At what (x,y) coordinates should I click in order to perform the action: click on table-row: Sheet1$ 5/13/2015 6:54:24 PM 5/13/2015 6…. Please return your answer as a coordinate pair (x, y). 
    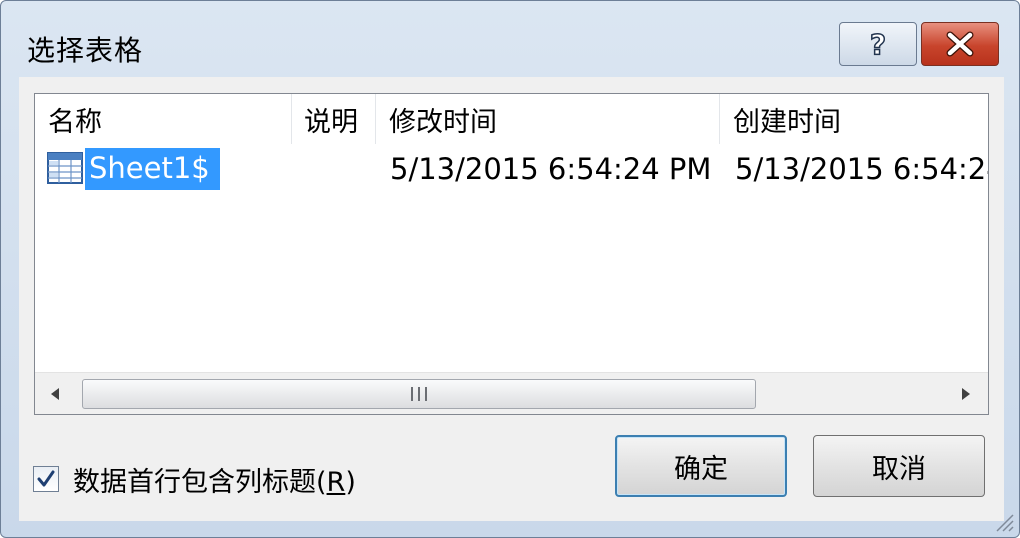
    Looking at the image, I should click on (511, 169).